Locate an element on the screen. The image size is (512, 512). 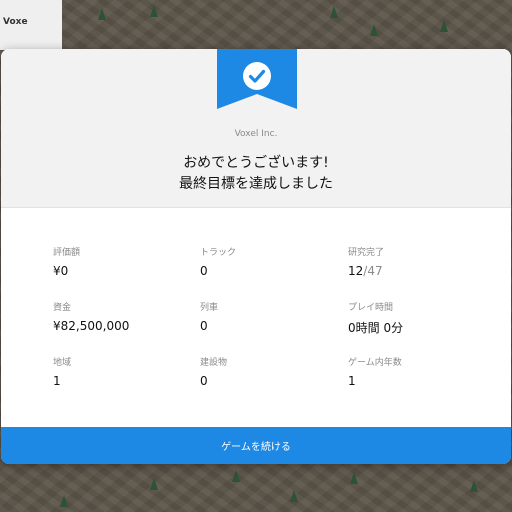
stat-value: ¥82,500,000 is located at coordinates (91, 326).